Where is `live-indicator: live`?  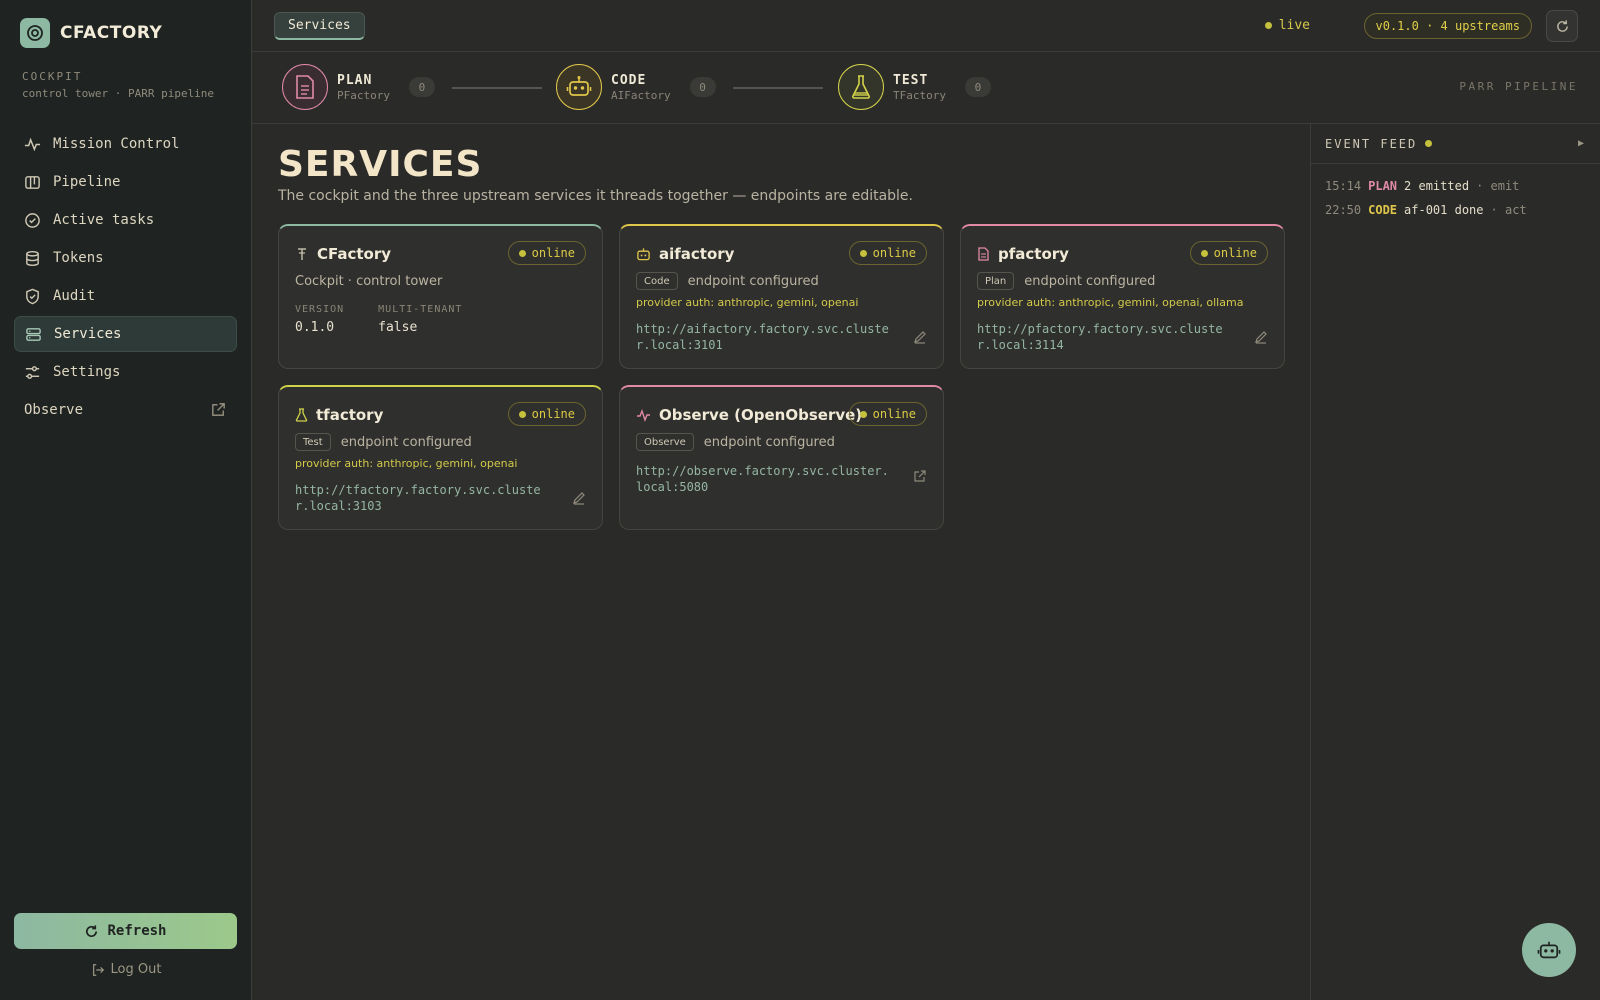
live-indicator: live is located at coordinates (1287, 25).